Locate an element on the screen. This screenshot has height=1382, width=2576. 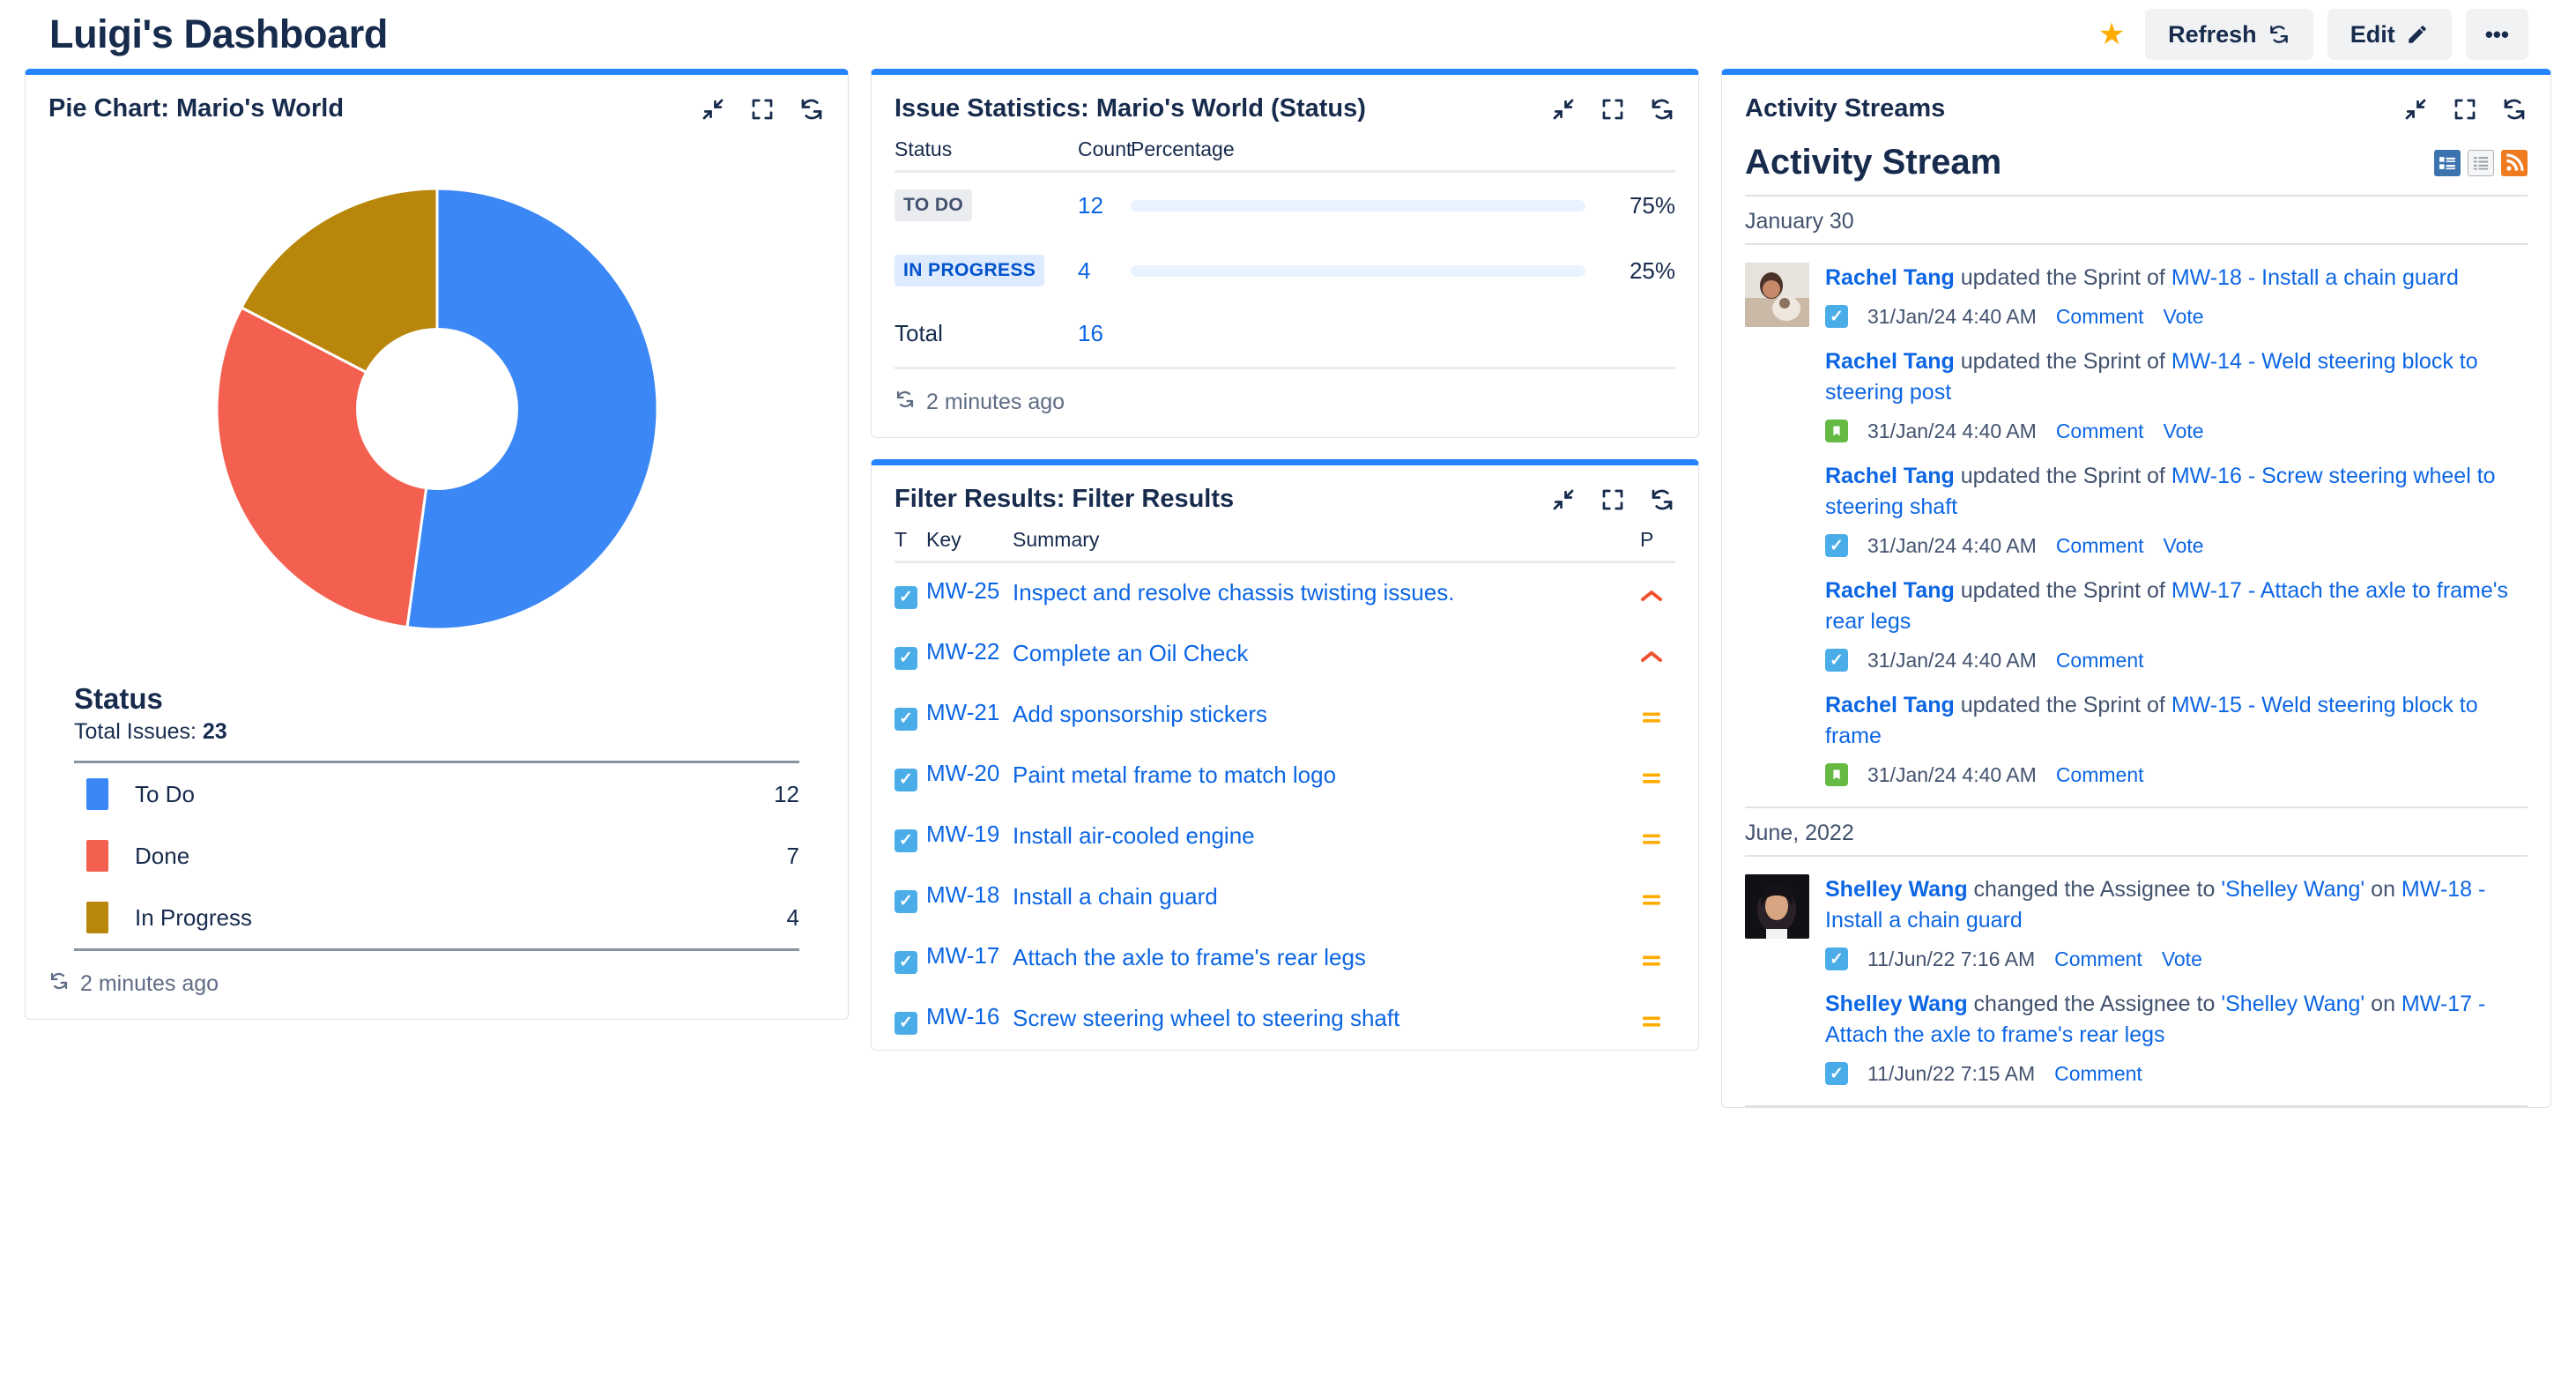
issue-summary-link: Paint metal frame to match logo is located at coordinates (1326, 775).